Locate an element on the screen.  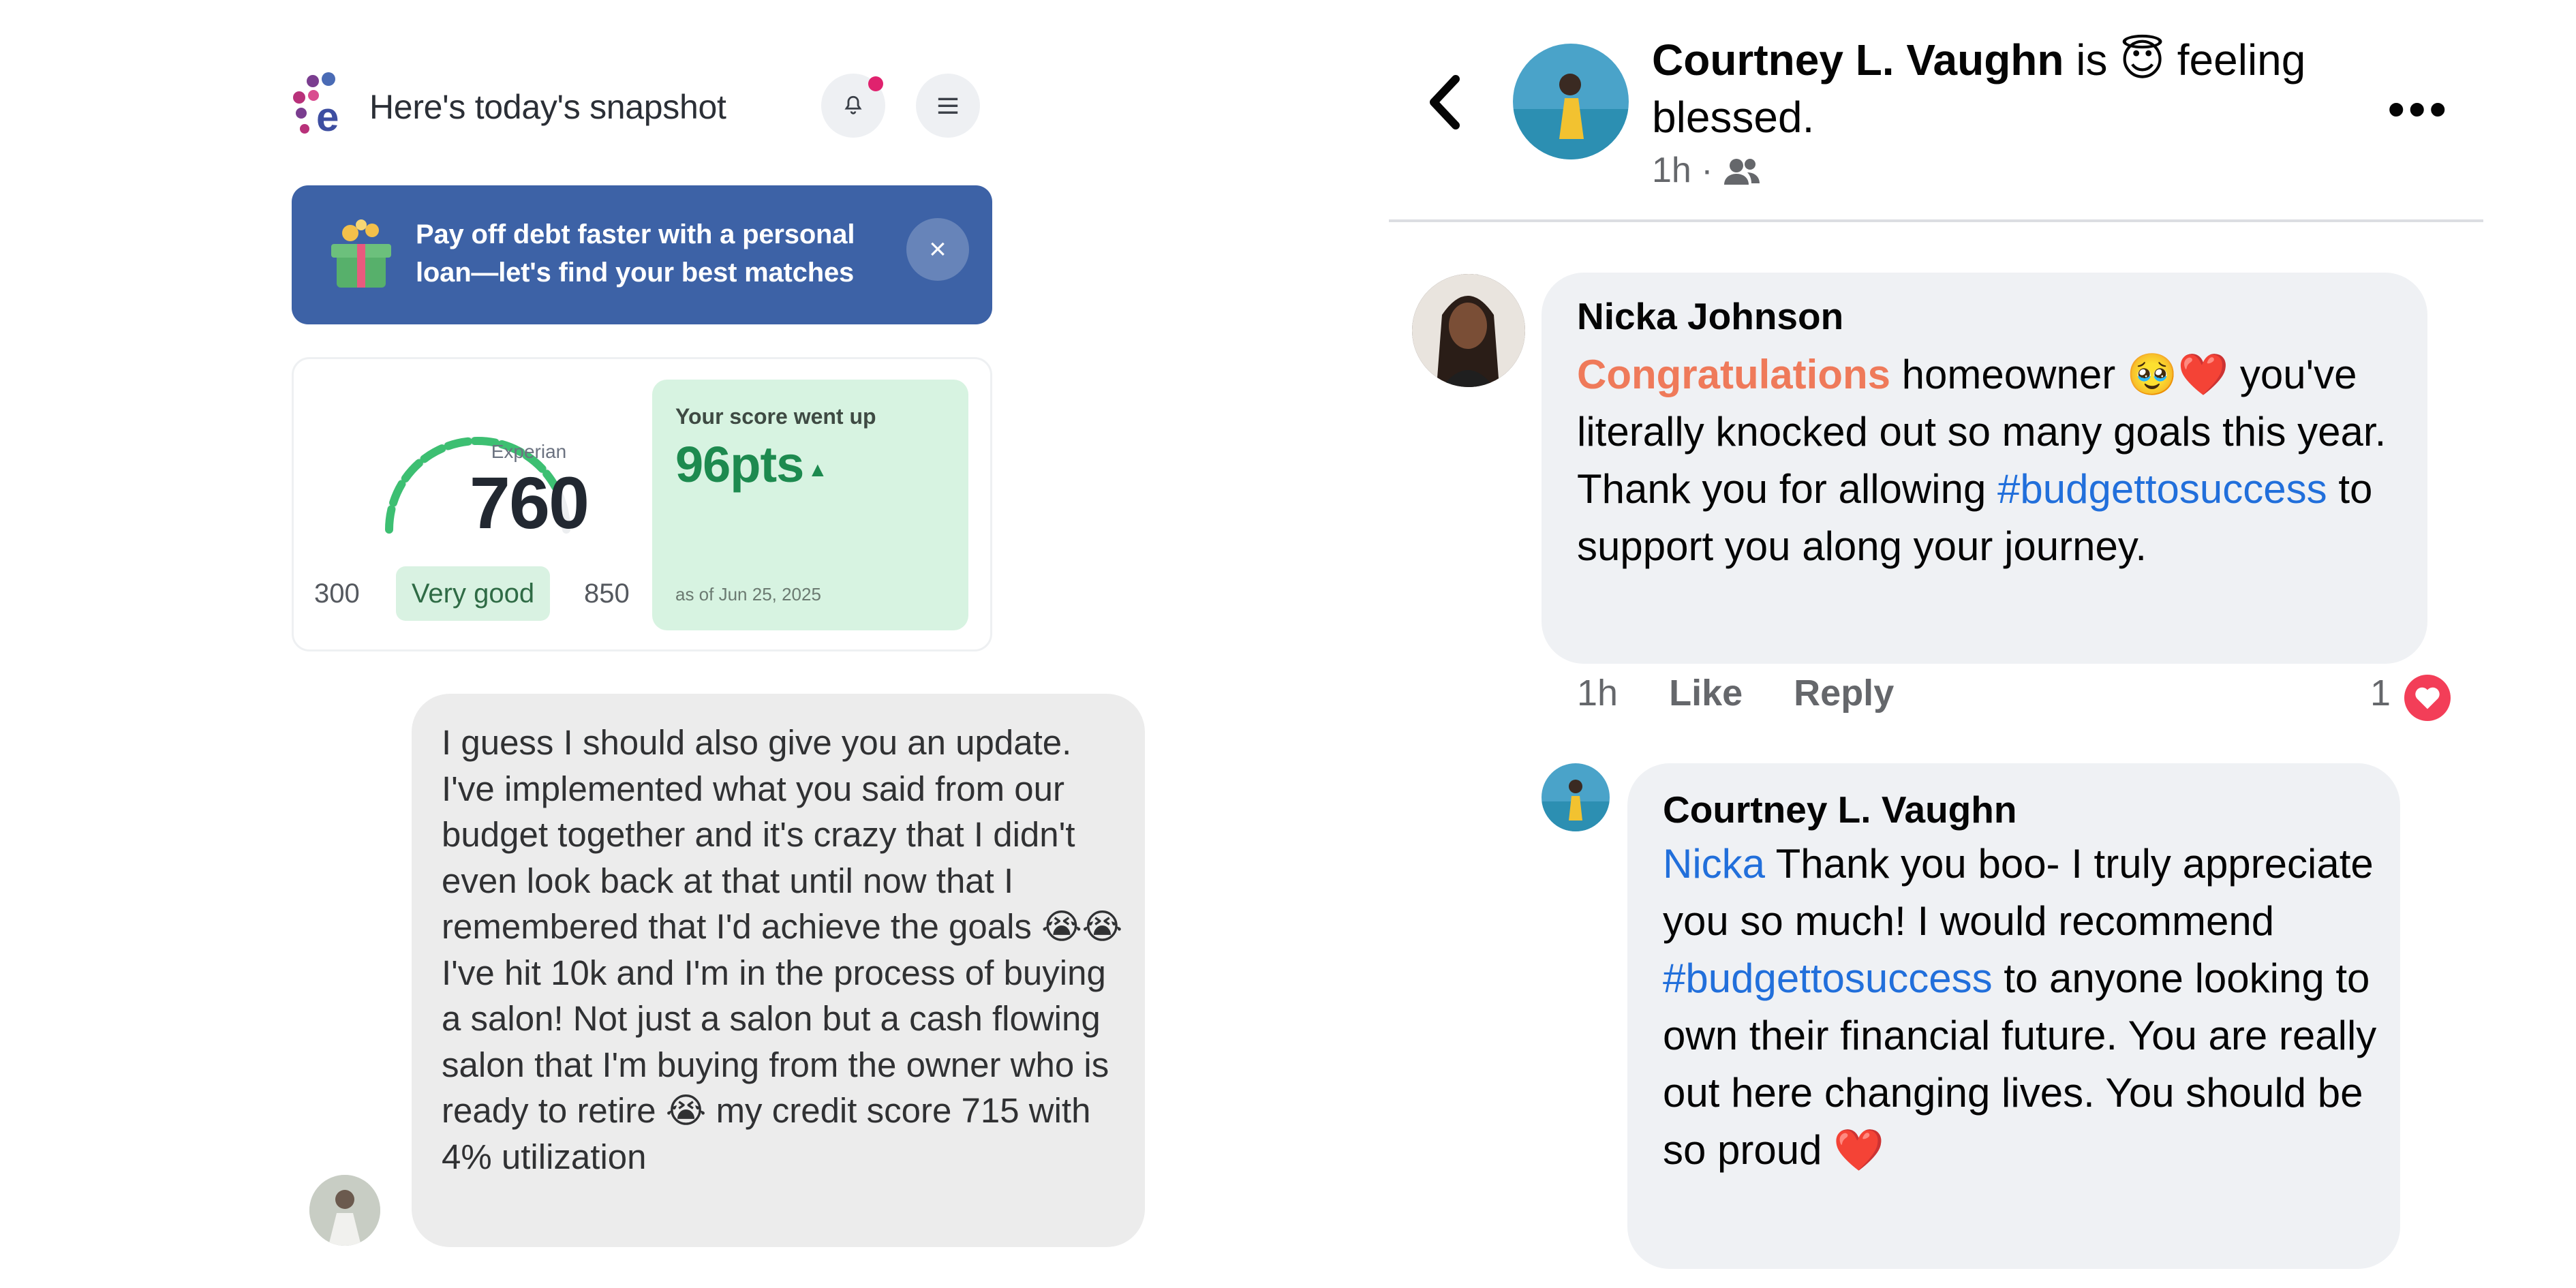
love-reaction-icon is located at coordinates (2427, 698).